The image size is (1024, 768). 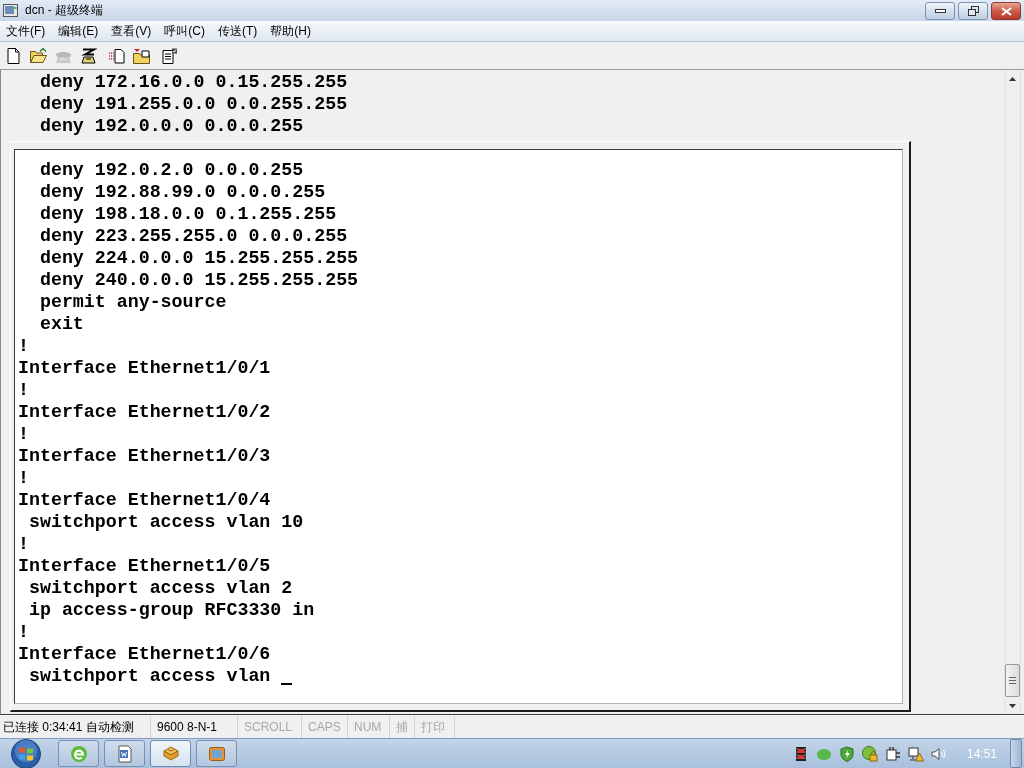 What do you see at coordinates (184, 31) in the screenshot?
I see `menu-item: 呼叫(C)` at bounding box center [184, 31].